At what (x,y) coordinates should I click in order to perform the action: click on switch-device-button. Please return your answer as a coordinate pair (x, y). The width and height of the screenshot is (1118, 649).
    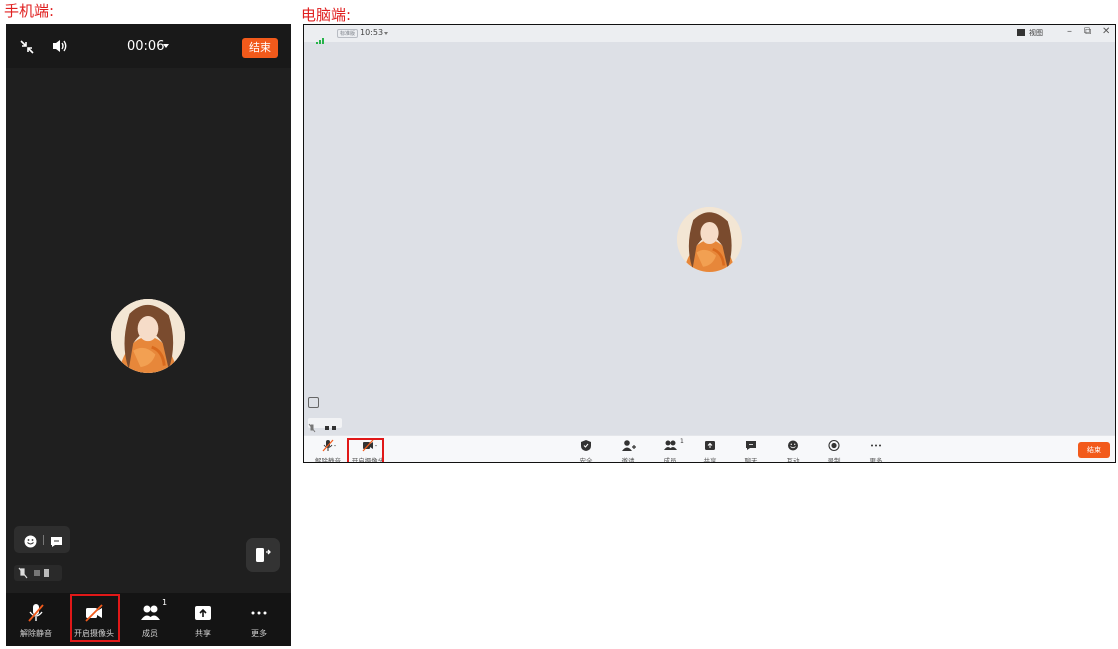
    Looking at the image, I should click on (263, 555).